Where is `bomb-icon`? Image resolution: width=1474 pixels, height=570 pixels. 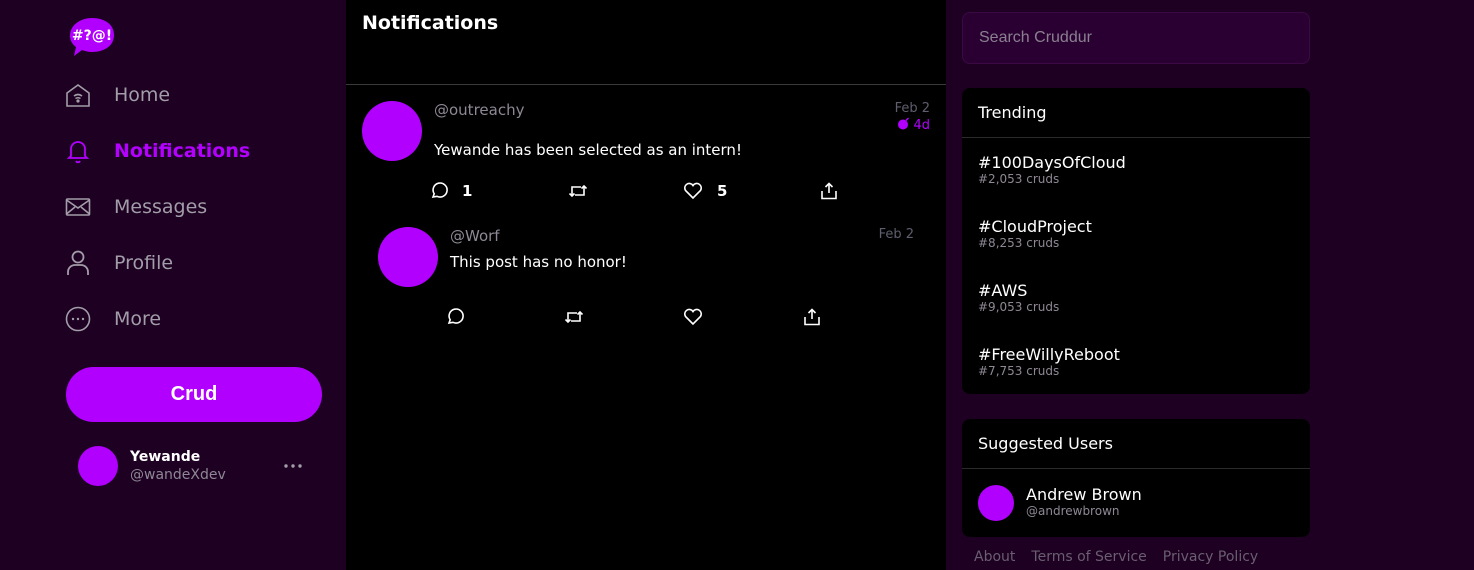
bomb-icon is located at coordinates (903, 125).